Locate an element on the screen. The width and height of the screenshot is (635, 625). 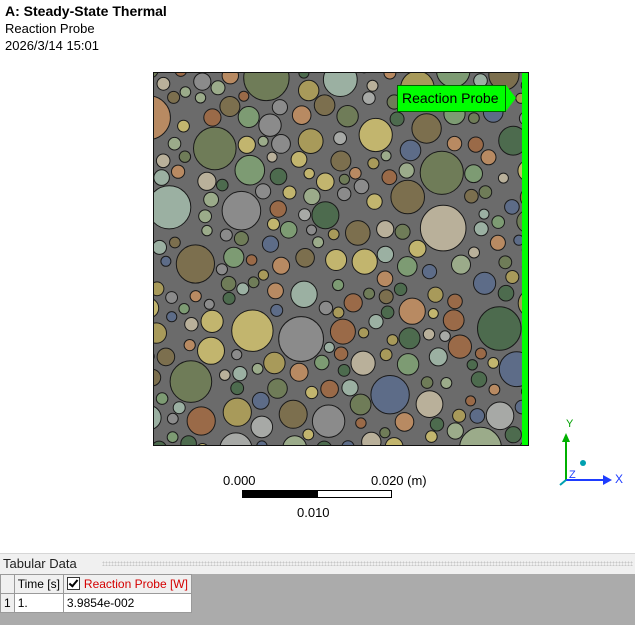
tabular-data-title: Tabular Data is located at coordinates (40, 563).